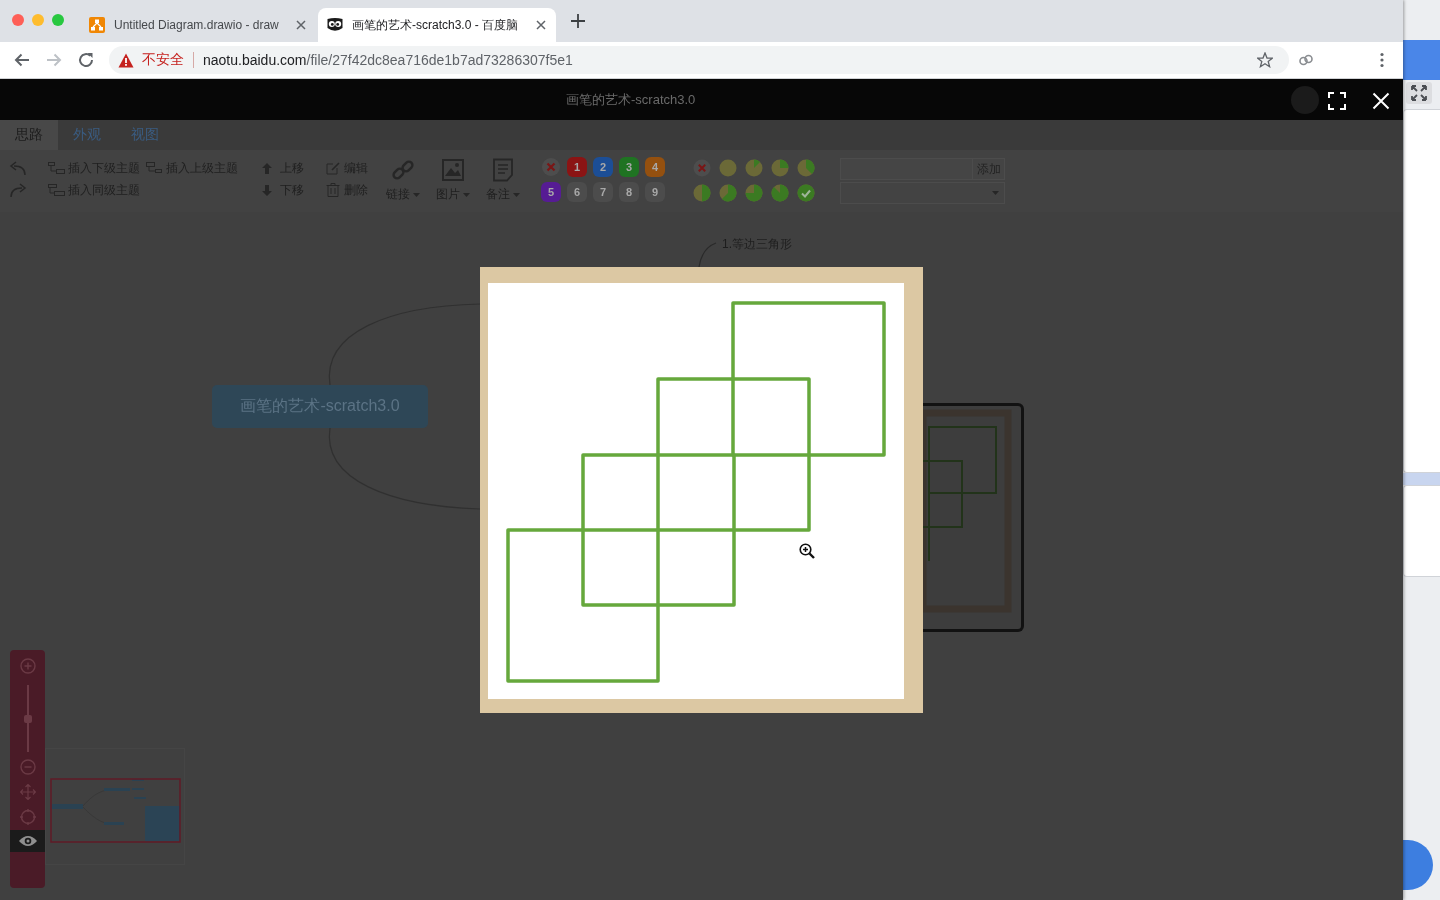 The height and width of the screenshot is (900, 1440). What do you see at coordinates (603, 167) in the screenshot?
I see `priority-button: 2` at bounding box center [603, 167].